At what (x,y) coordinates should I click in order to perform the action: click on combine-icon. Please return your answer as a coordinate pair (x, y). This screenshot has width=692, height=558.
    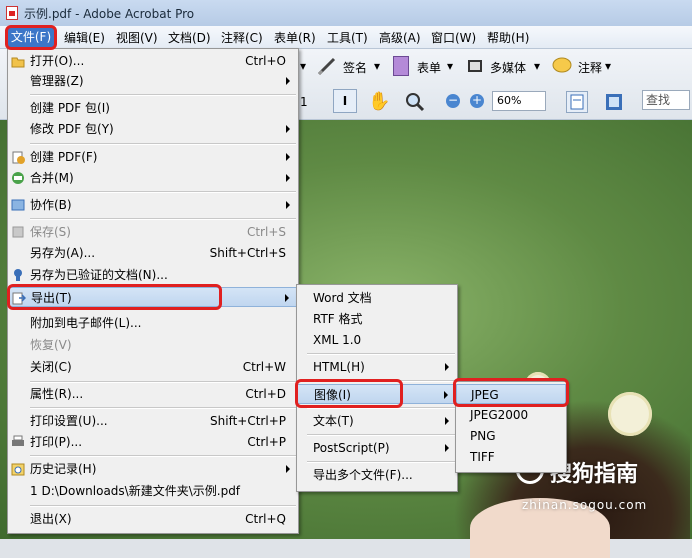
    Looking at the image, I should click on (18, 178).